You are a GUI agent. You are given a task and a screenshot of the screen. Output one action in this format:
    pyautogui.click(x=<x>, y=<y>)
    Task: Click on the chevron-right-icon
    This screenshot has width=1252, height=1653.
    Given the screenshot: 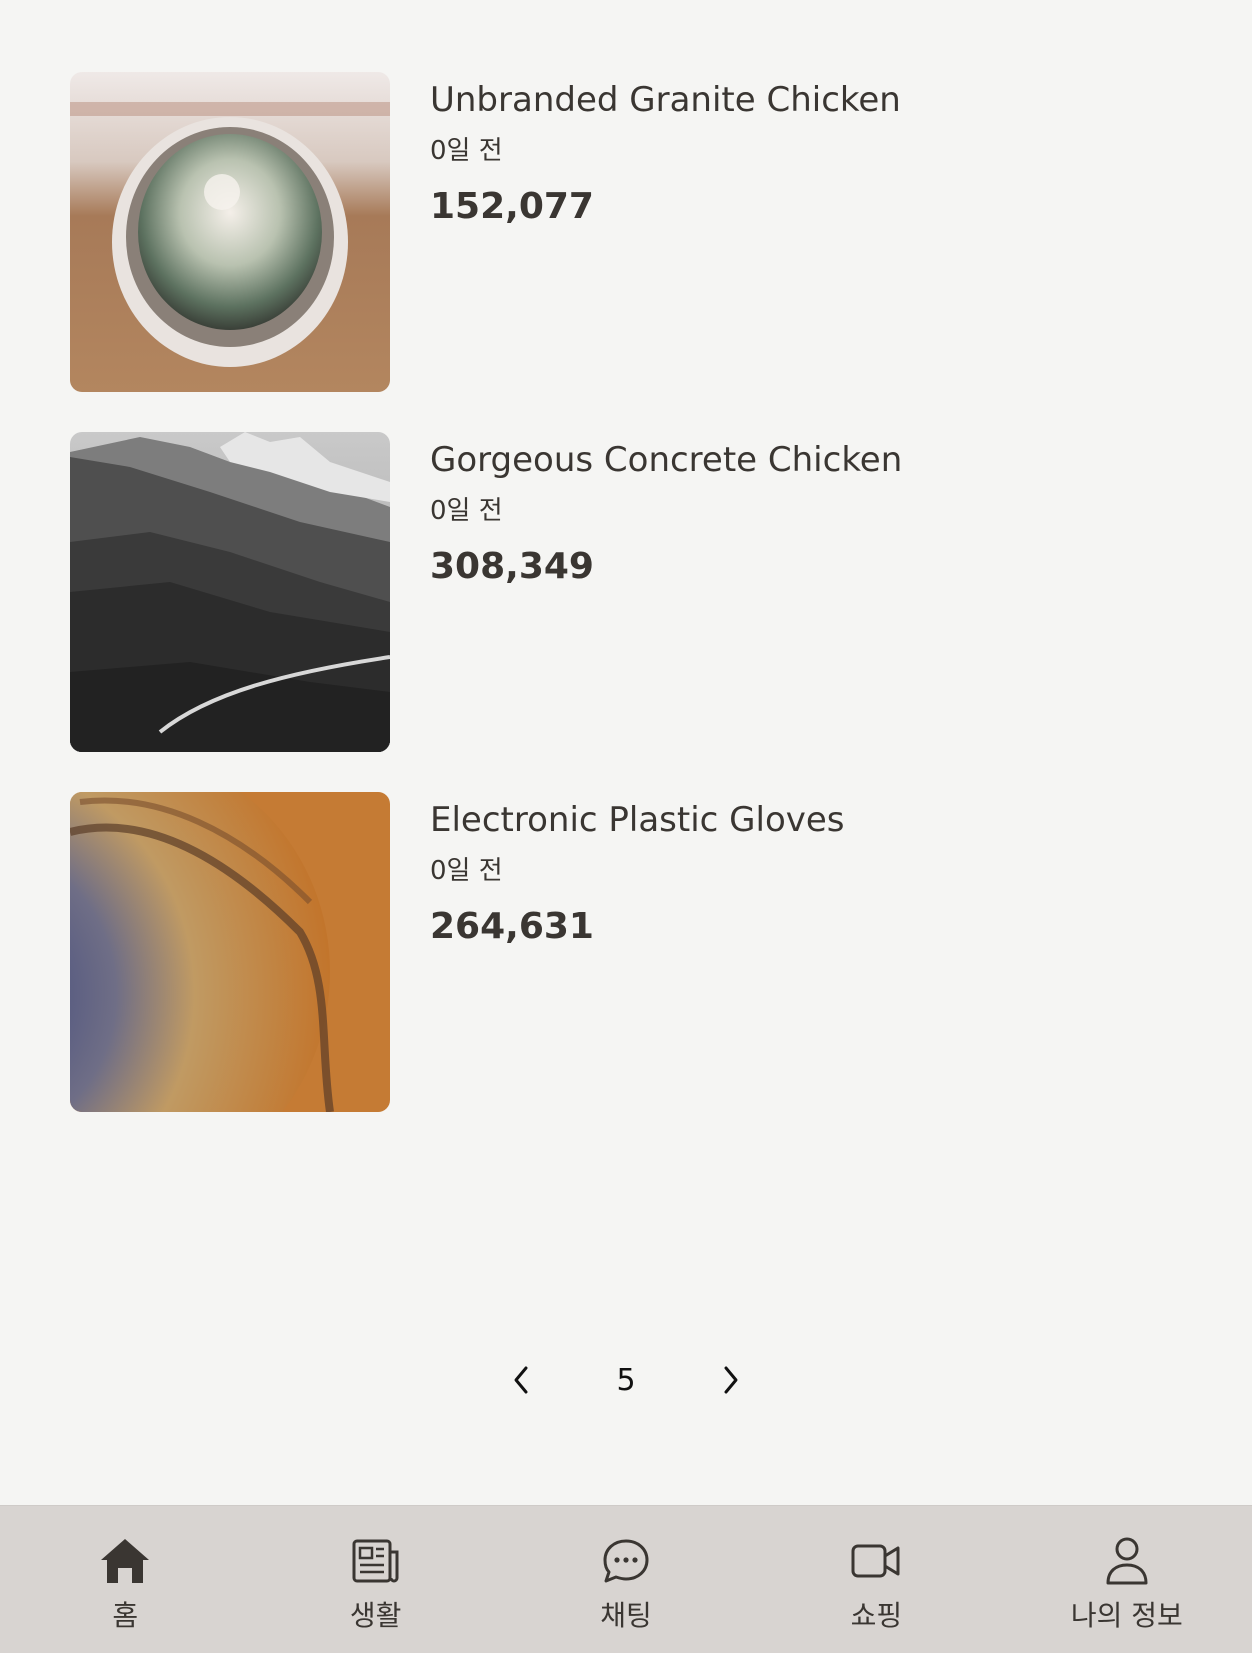 What is the action you would take?
    pyautogui.click(x=731, y=1380)
    